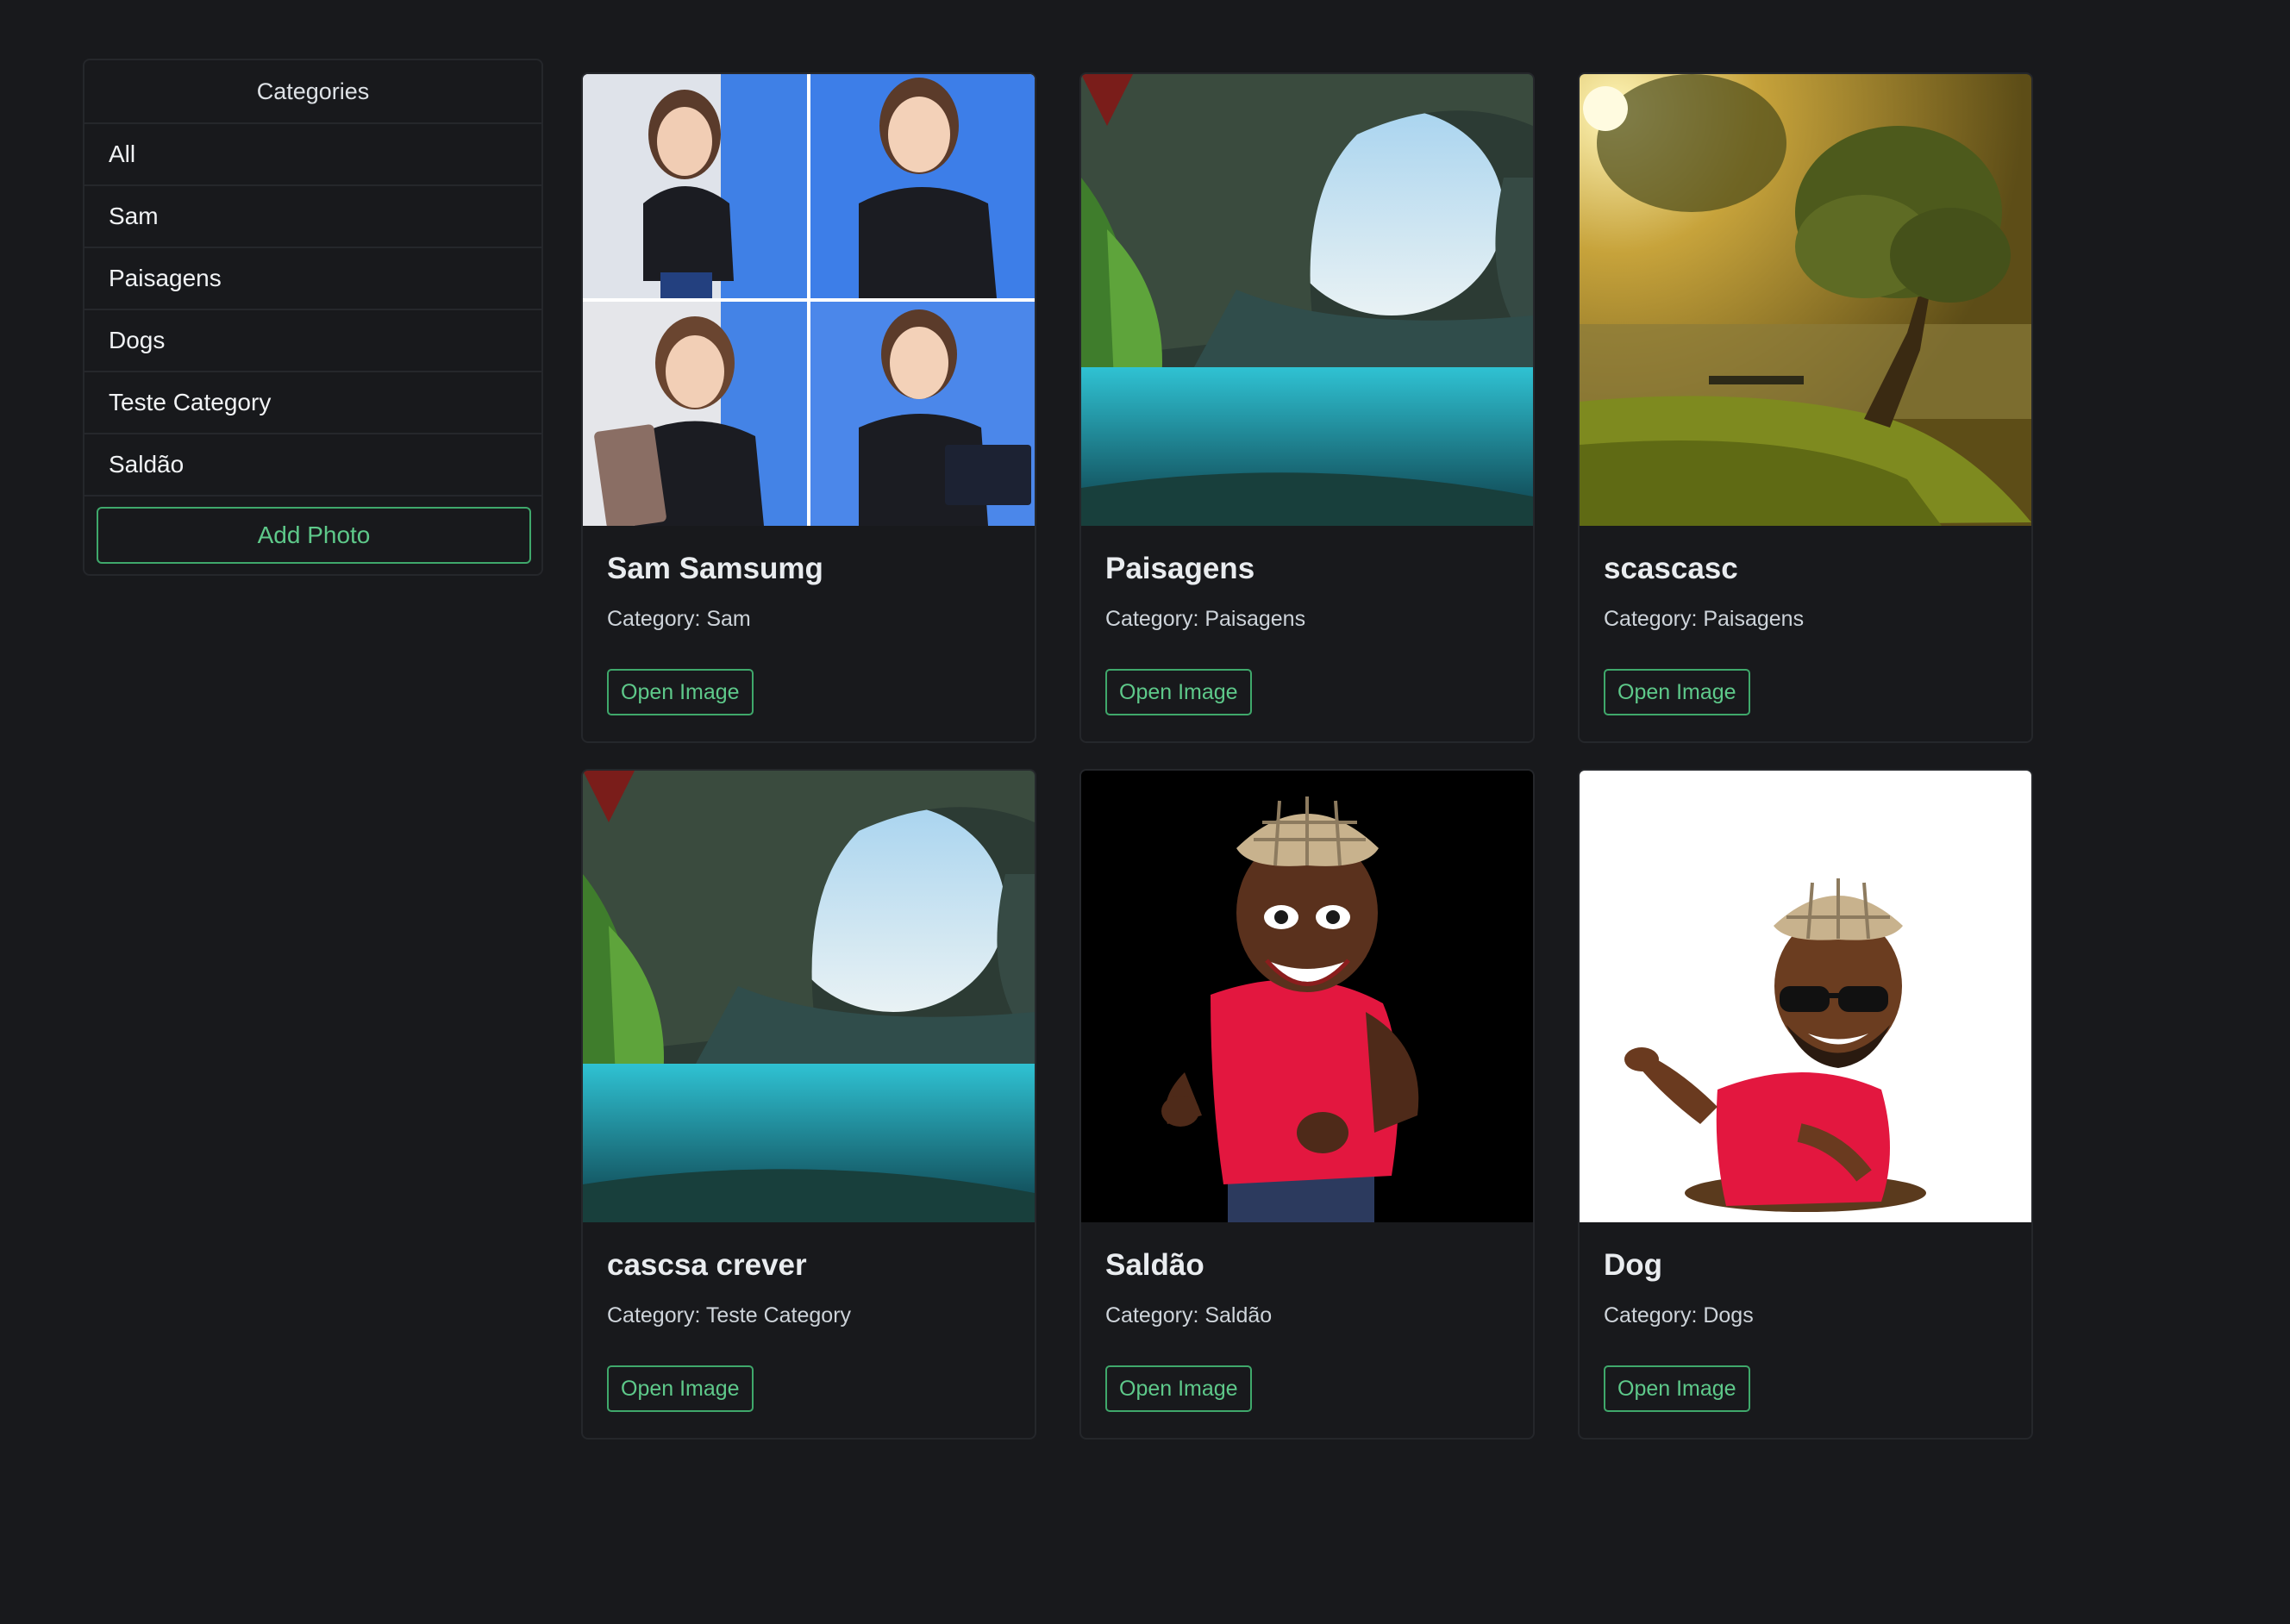 This screenshot has height=1624, width=2290. What do you see at coordinates (1154, 1265) in the screenshot?
I see `card-title: Saldão` at bounding box center [1154, 1265].